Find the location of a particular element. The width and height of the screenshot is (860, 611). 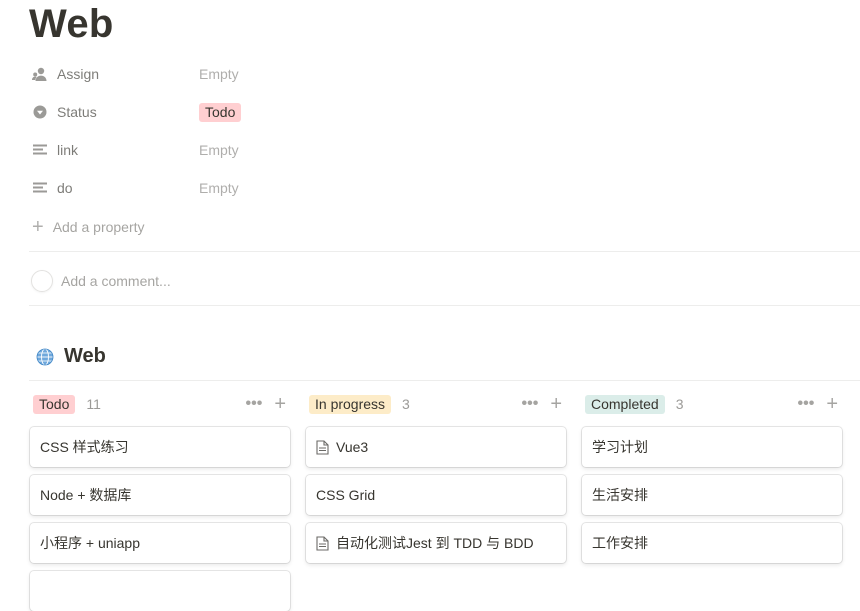

card-title: 自动化测试Jest 到 TDD 与 BDD is located at coordinates (435, 543).